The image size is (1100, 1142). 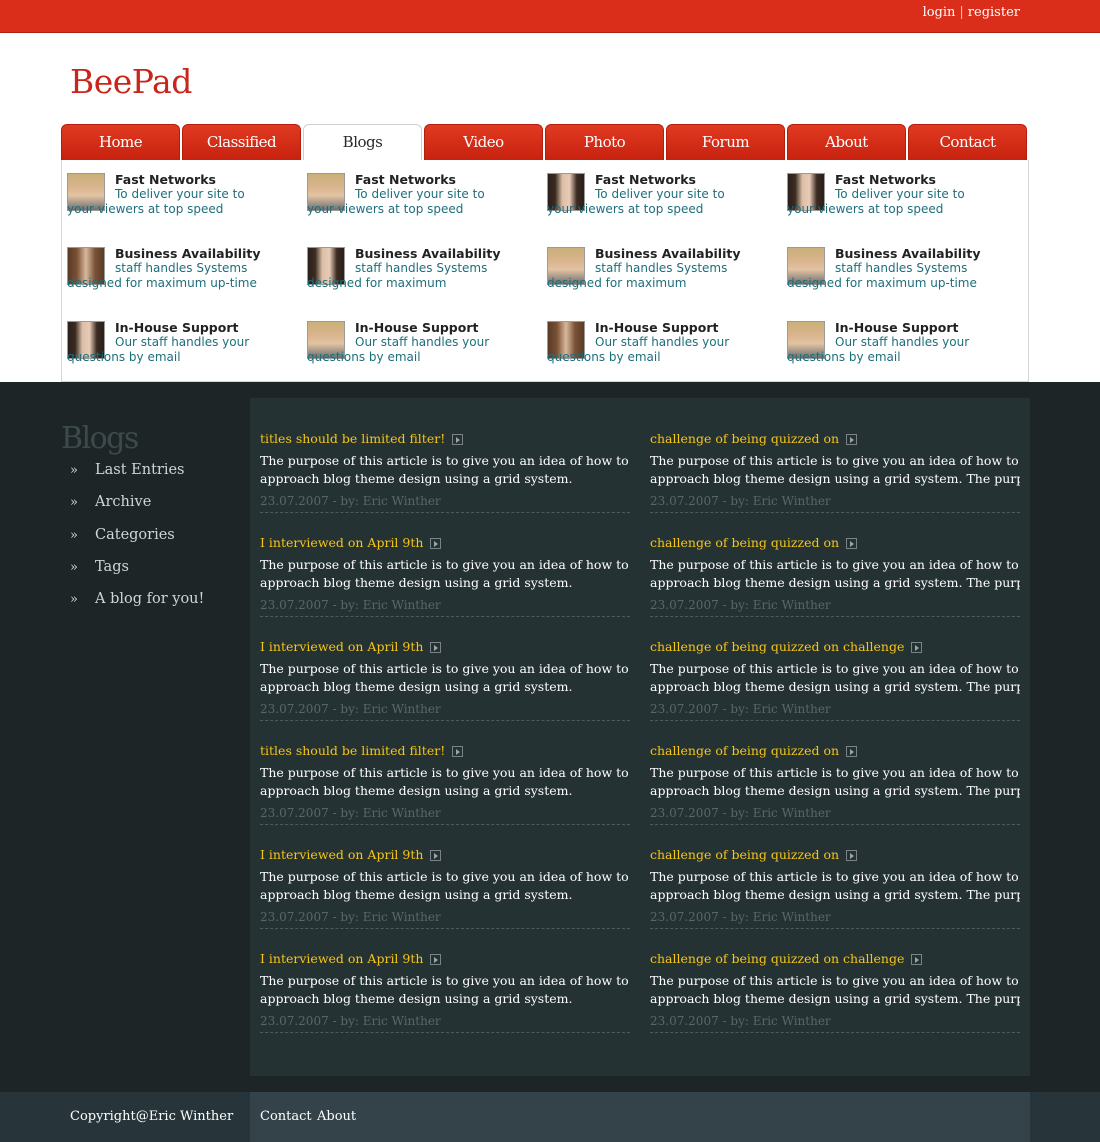 What do you see at coordinates (152, 1116) in the screenshot?
I see `copyright-text: Copyright@Eric Winther` at bounding box center [152, 1116].